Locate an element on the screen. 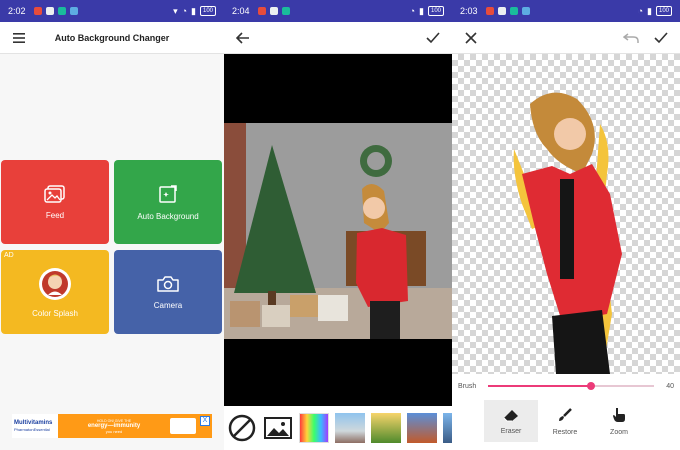 The height and width of the screenshot is (450, 680). ad-tagline-cta: you need is located at coordinates (114, 431).